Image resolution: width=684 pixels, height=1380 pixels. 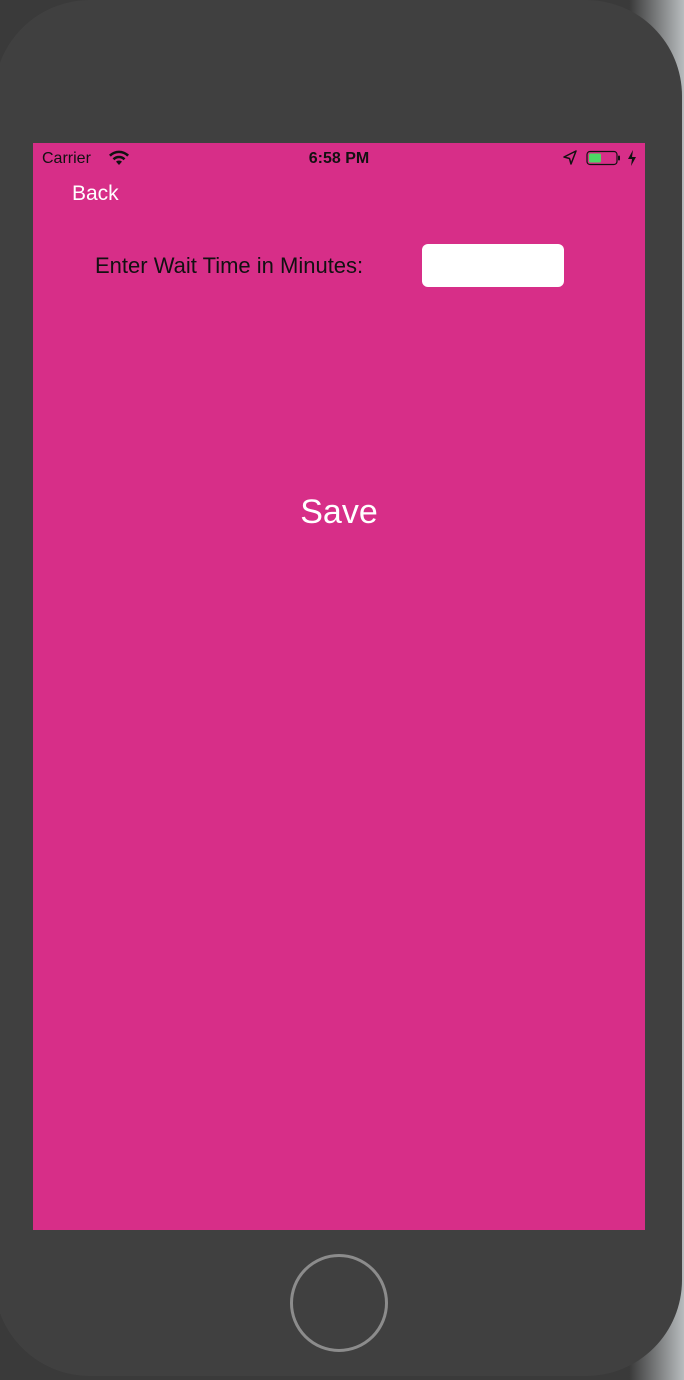 What do you see at coordinates (570, 157) in the screenshot?
I see `location-arrow-icon` at bounding box center [570, 157].